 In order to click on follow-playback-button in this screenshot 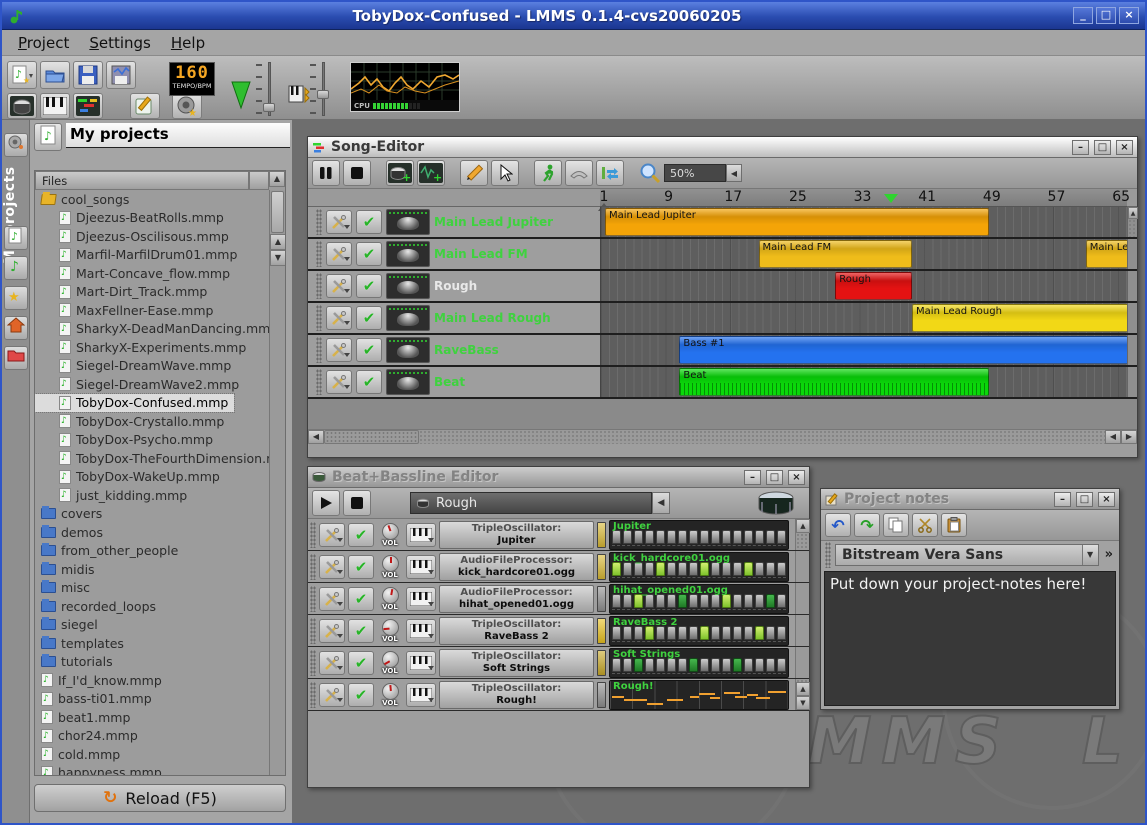, I will do `click(548, 173)`.